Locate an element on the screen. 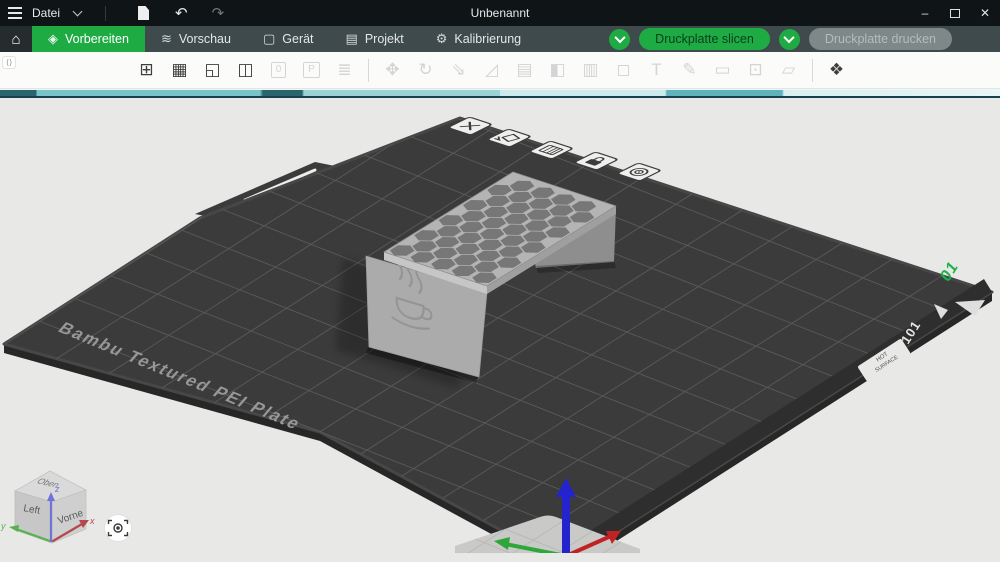 The width and height of the screenshot is (1000, 562). redo-button: ↷ is located at coordinates (218, 13).